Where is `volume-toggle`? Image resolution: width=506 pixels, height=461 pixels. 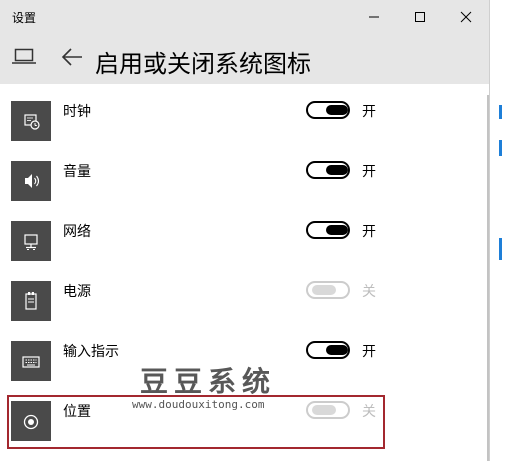
volume-toggle is located at coordinates (328, 170).